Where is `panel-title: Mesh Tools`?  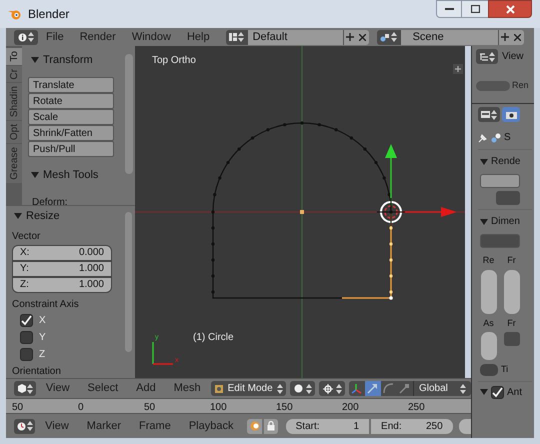 panel-title: Mesh Tools is located at coordinates (70, 174).